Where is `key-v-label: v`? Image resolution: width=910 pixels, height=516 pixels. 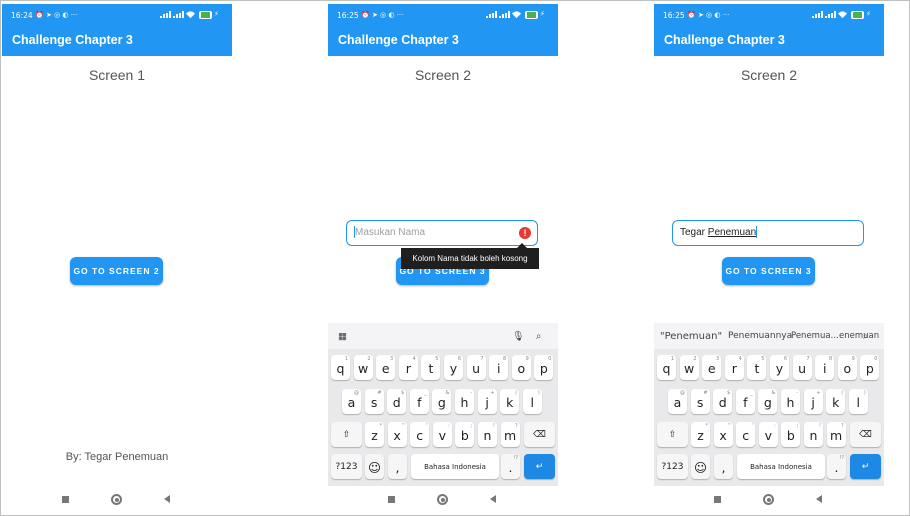
key-v-label: v is located at coordinates (768, 435).